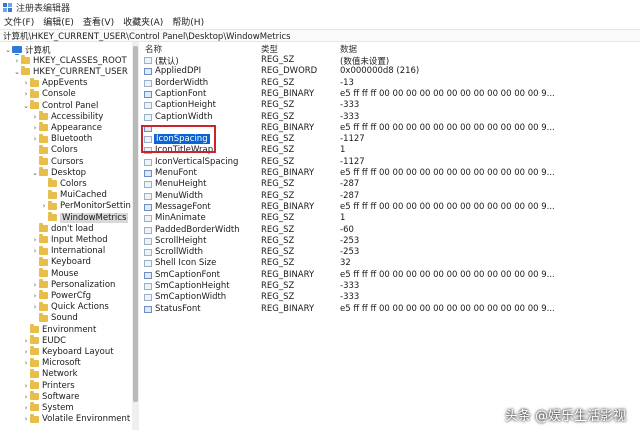  Describe the element at coordinates (54, 83) in the screenshot. I see `tree-item: › AppEvents` at that location.